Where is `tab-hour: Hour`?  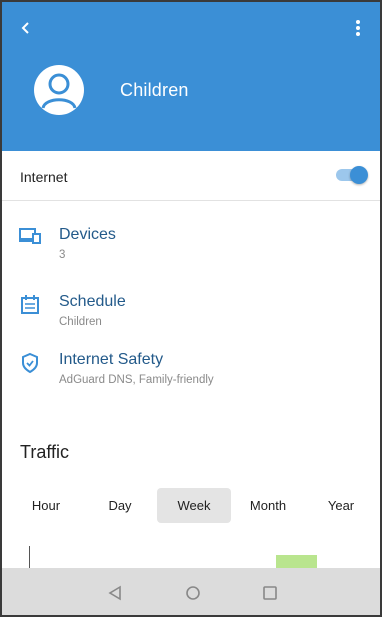
tab-hour: Hour is located at coordinates (46, 505).